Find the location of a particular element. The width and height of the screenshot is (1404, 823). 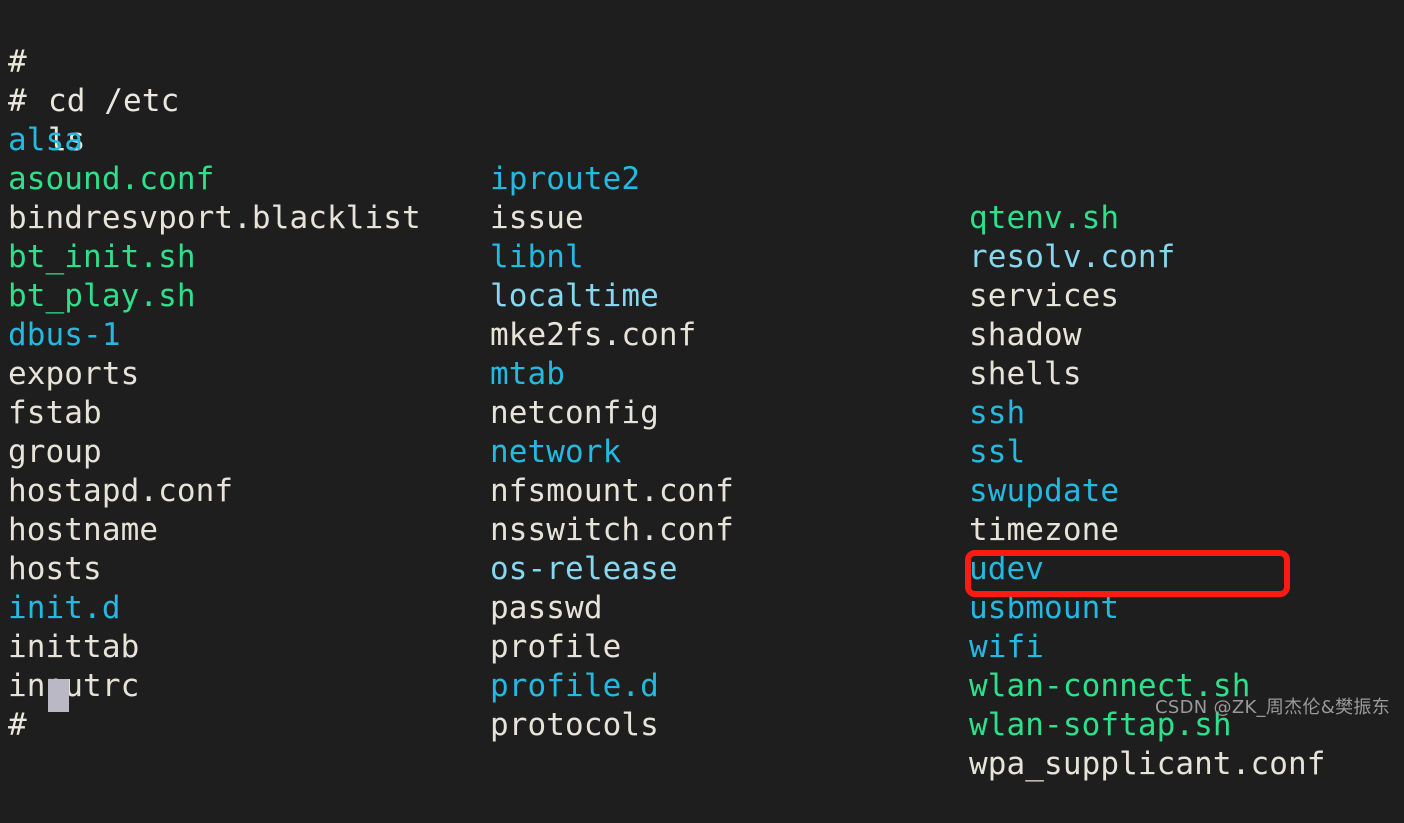

file-entry-wpa-supplicant-conf: wpa_supplicant.conf is located at coordinates (1147, 764).